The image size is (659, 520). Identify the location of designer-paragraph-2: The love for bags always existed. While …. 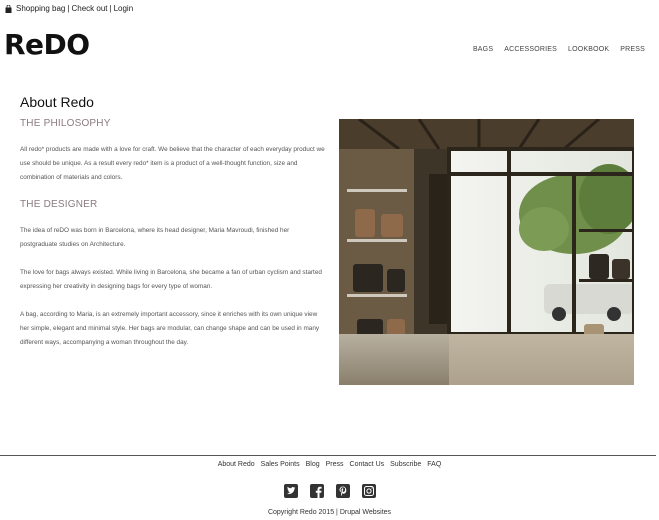
(171, 279).